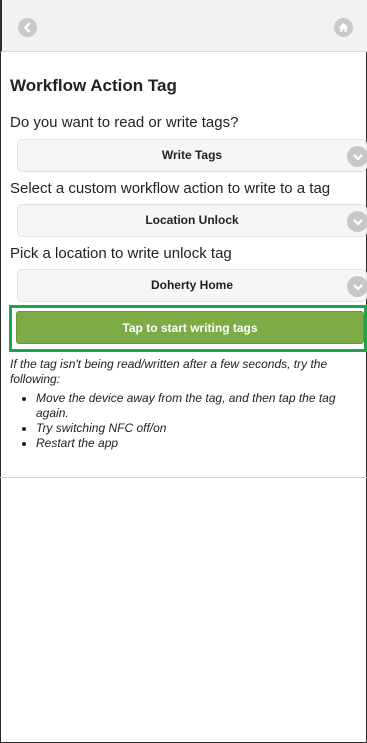 Image resolution: width=367 pixels, height=743 pixels. What do you see at coordinates (195, 428) in the screenshot?
I see `help-tip: Try switching NFC off/on` at bounding box center [195, 428].